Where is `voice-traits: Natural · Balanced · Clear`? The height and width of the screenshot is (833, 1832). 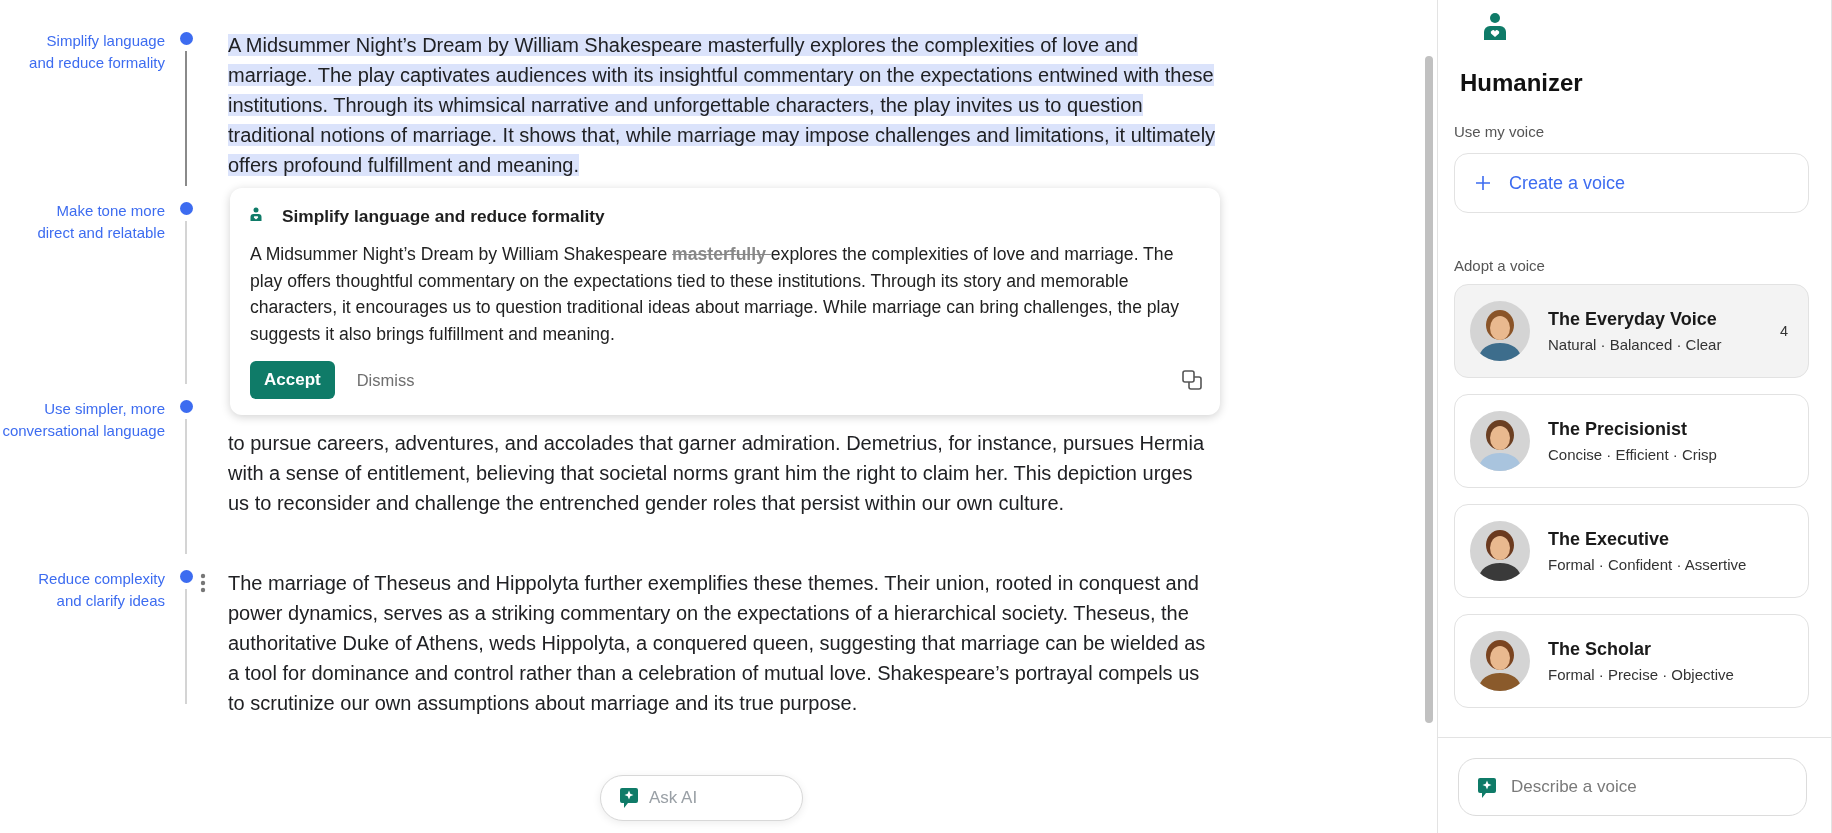
voice-traits: Natural · Balanced · Clear is located at coordinates (1635, 345).